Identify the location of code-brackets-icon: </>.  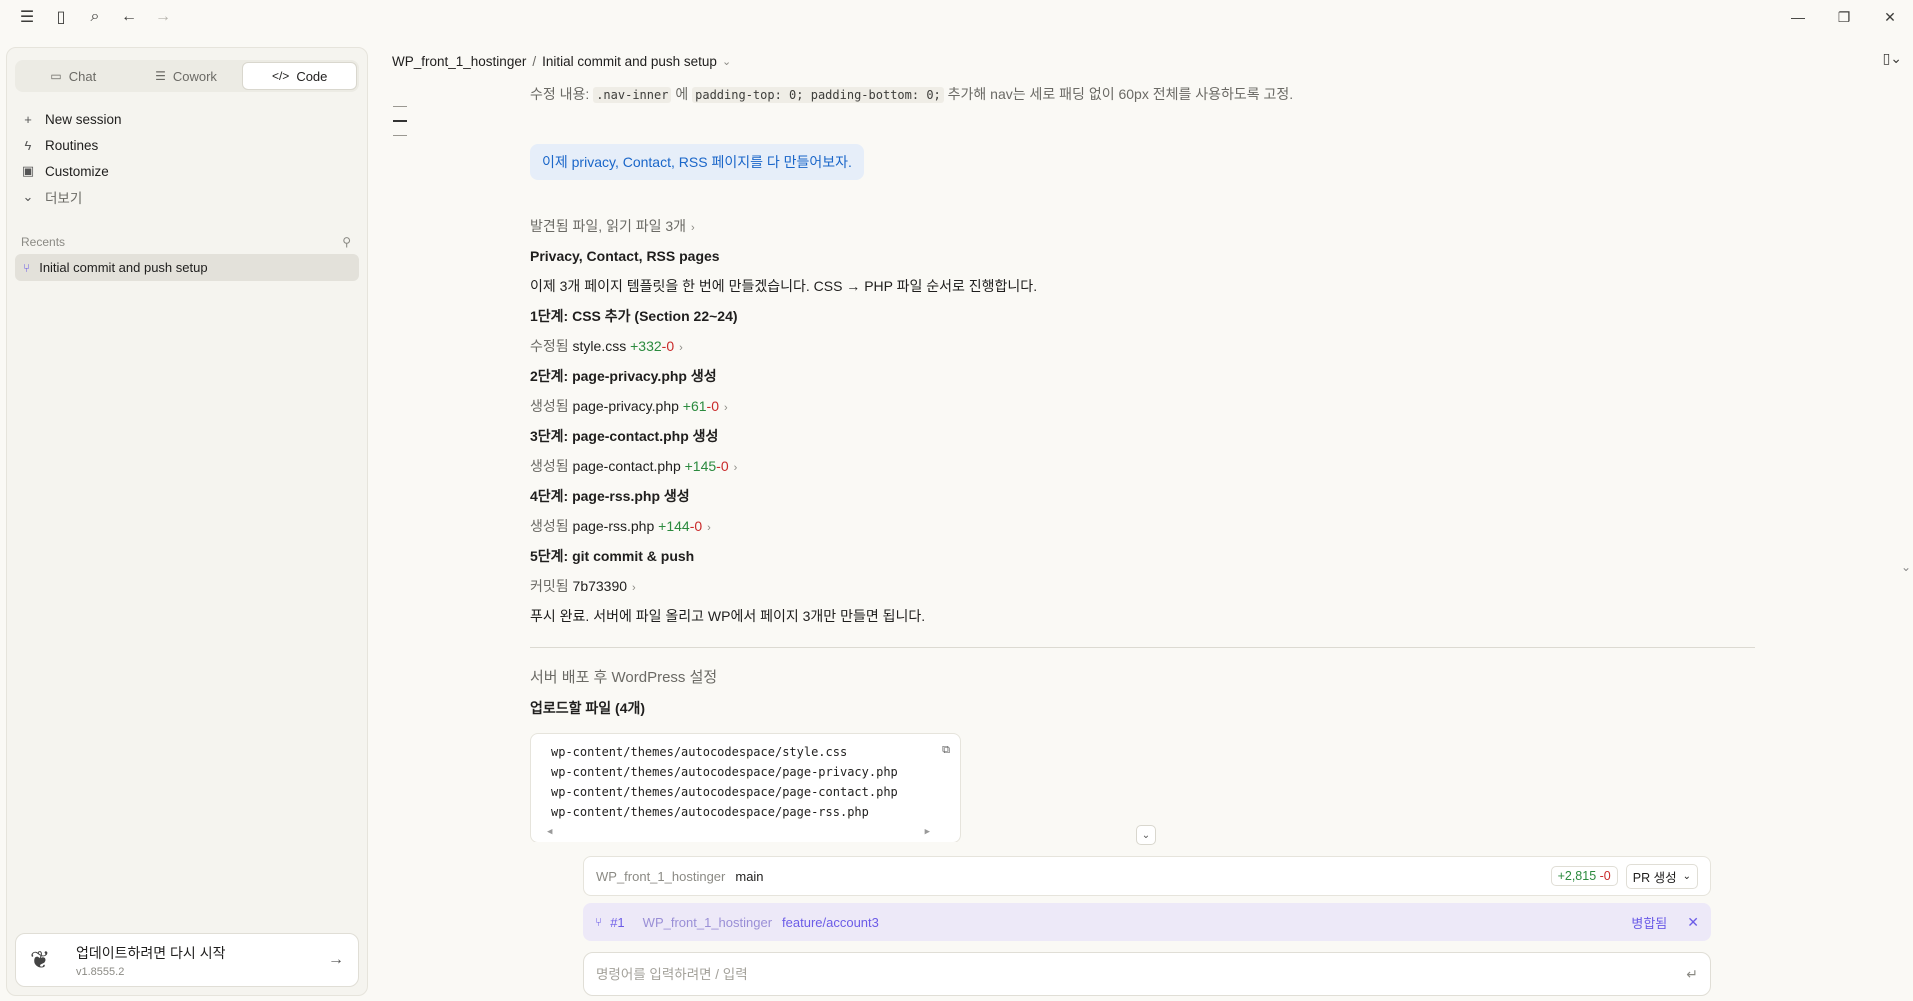
(280, 76).